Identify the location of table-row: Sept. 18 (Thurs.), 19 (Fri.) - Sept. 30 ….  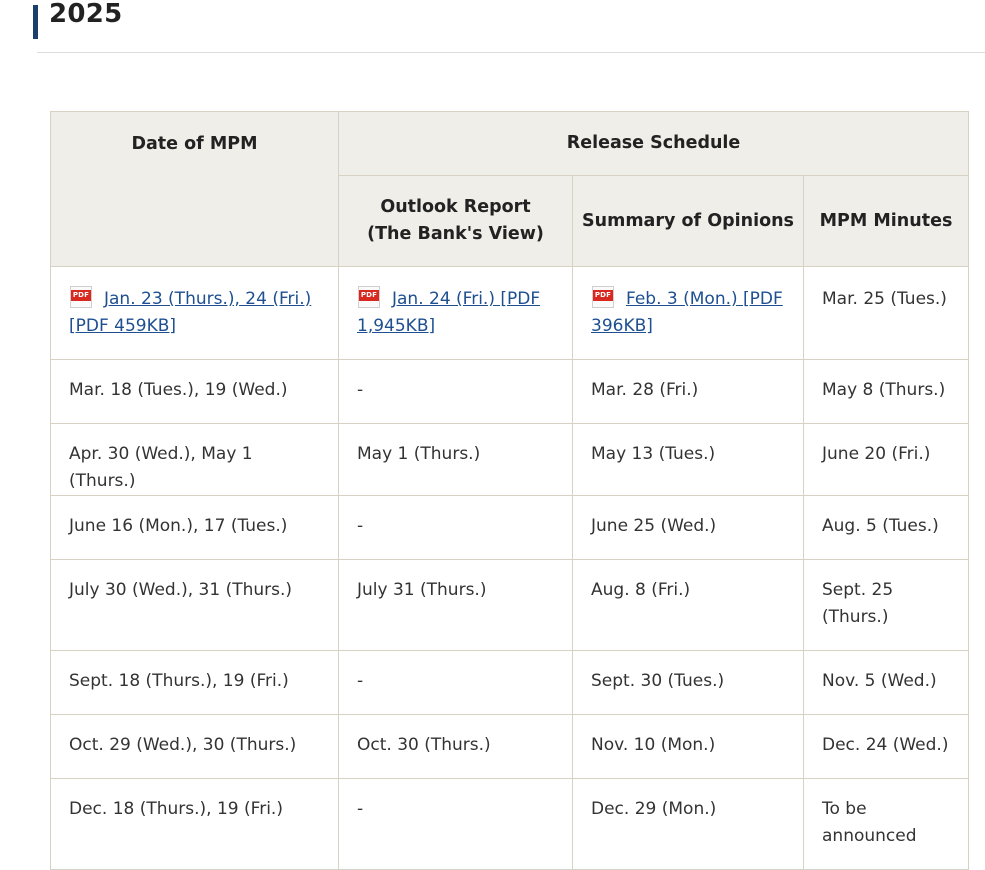
(510, 682).